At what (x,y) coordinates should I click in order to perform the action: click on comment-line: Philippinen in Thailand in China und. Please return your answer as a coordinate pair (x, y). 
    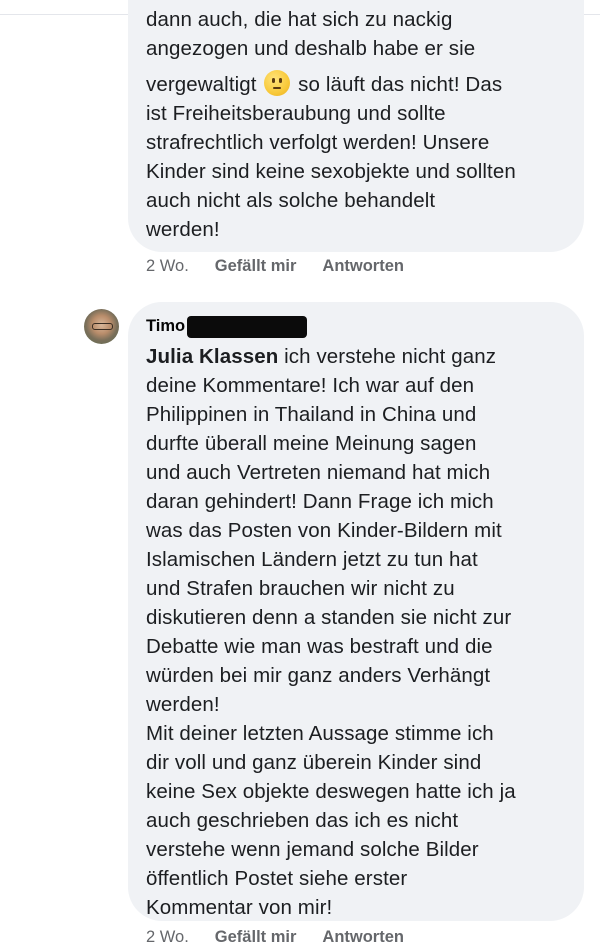
    Looking at the image, I should click on (311, 414).